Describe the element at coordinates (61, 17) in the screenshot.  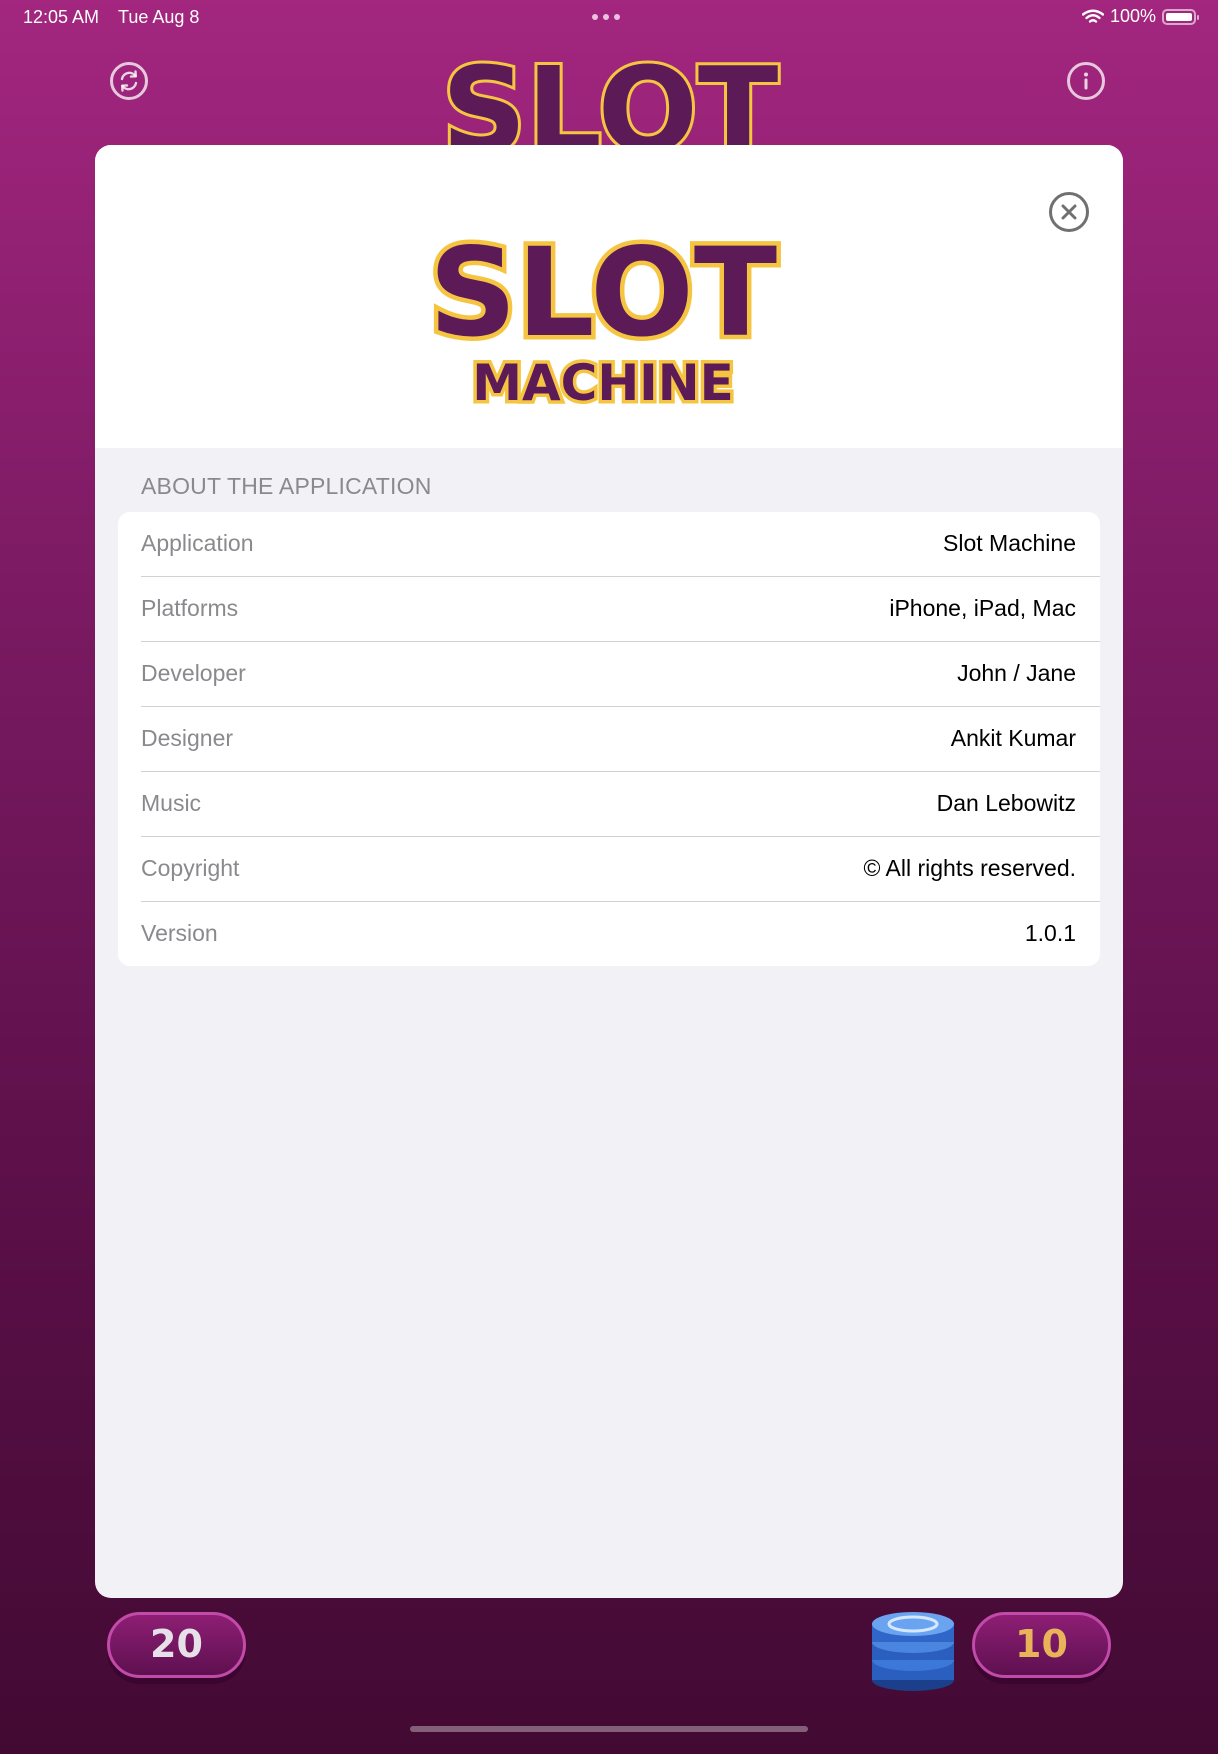
I see `status-time: 12:05 AM` at that location.